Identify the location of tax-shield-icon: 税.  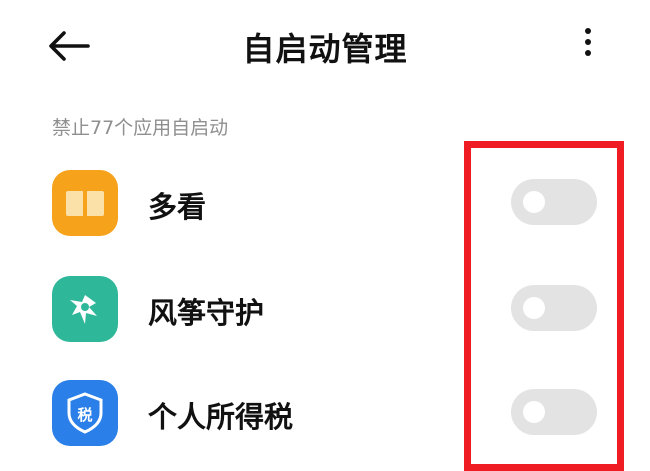
(85, 413).